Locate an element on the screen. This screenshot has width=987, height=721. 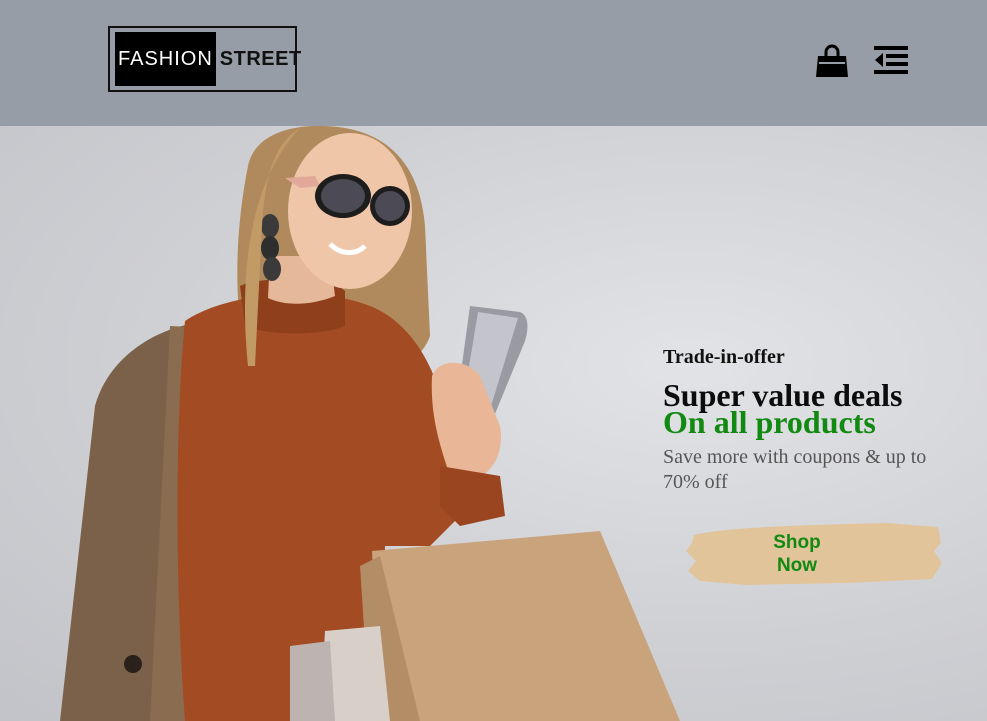
logo-text-street: STREET is located at coordinates (260, 58).